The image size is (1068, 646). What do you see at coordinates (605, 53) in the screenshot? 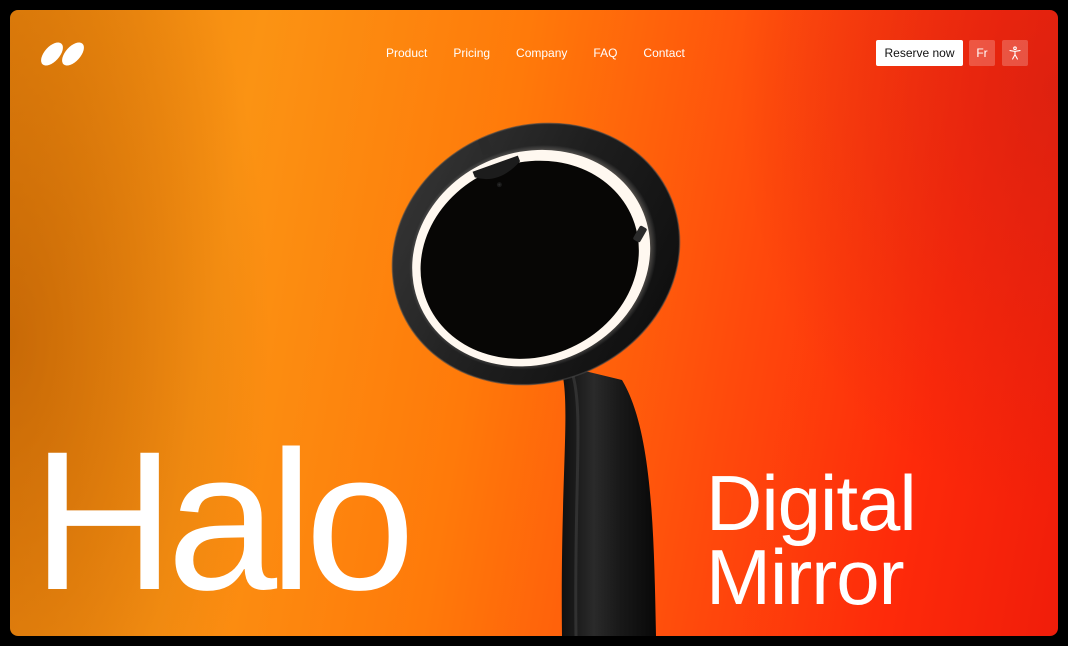
I see `nav-link-faq: FAQ` at bounding box center [605, 53].